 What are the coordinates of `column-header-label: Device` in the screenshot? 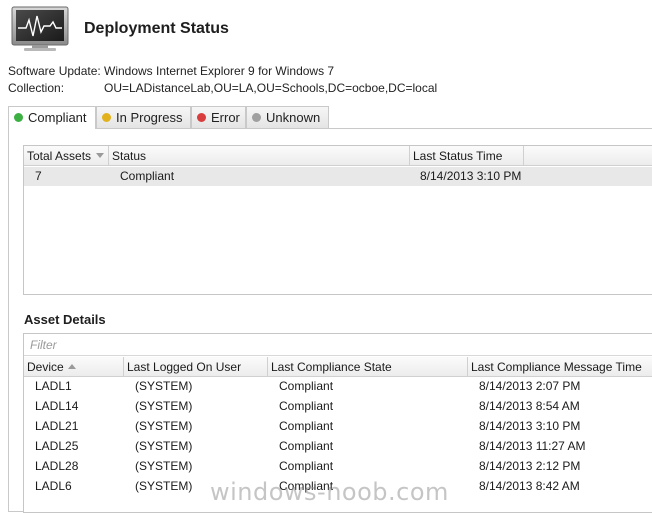 It's located at (45, 367).